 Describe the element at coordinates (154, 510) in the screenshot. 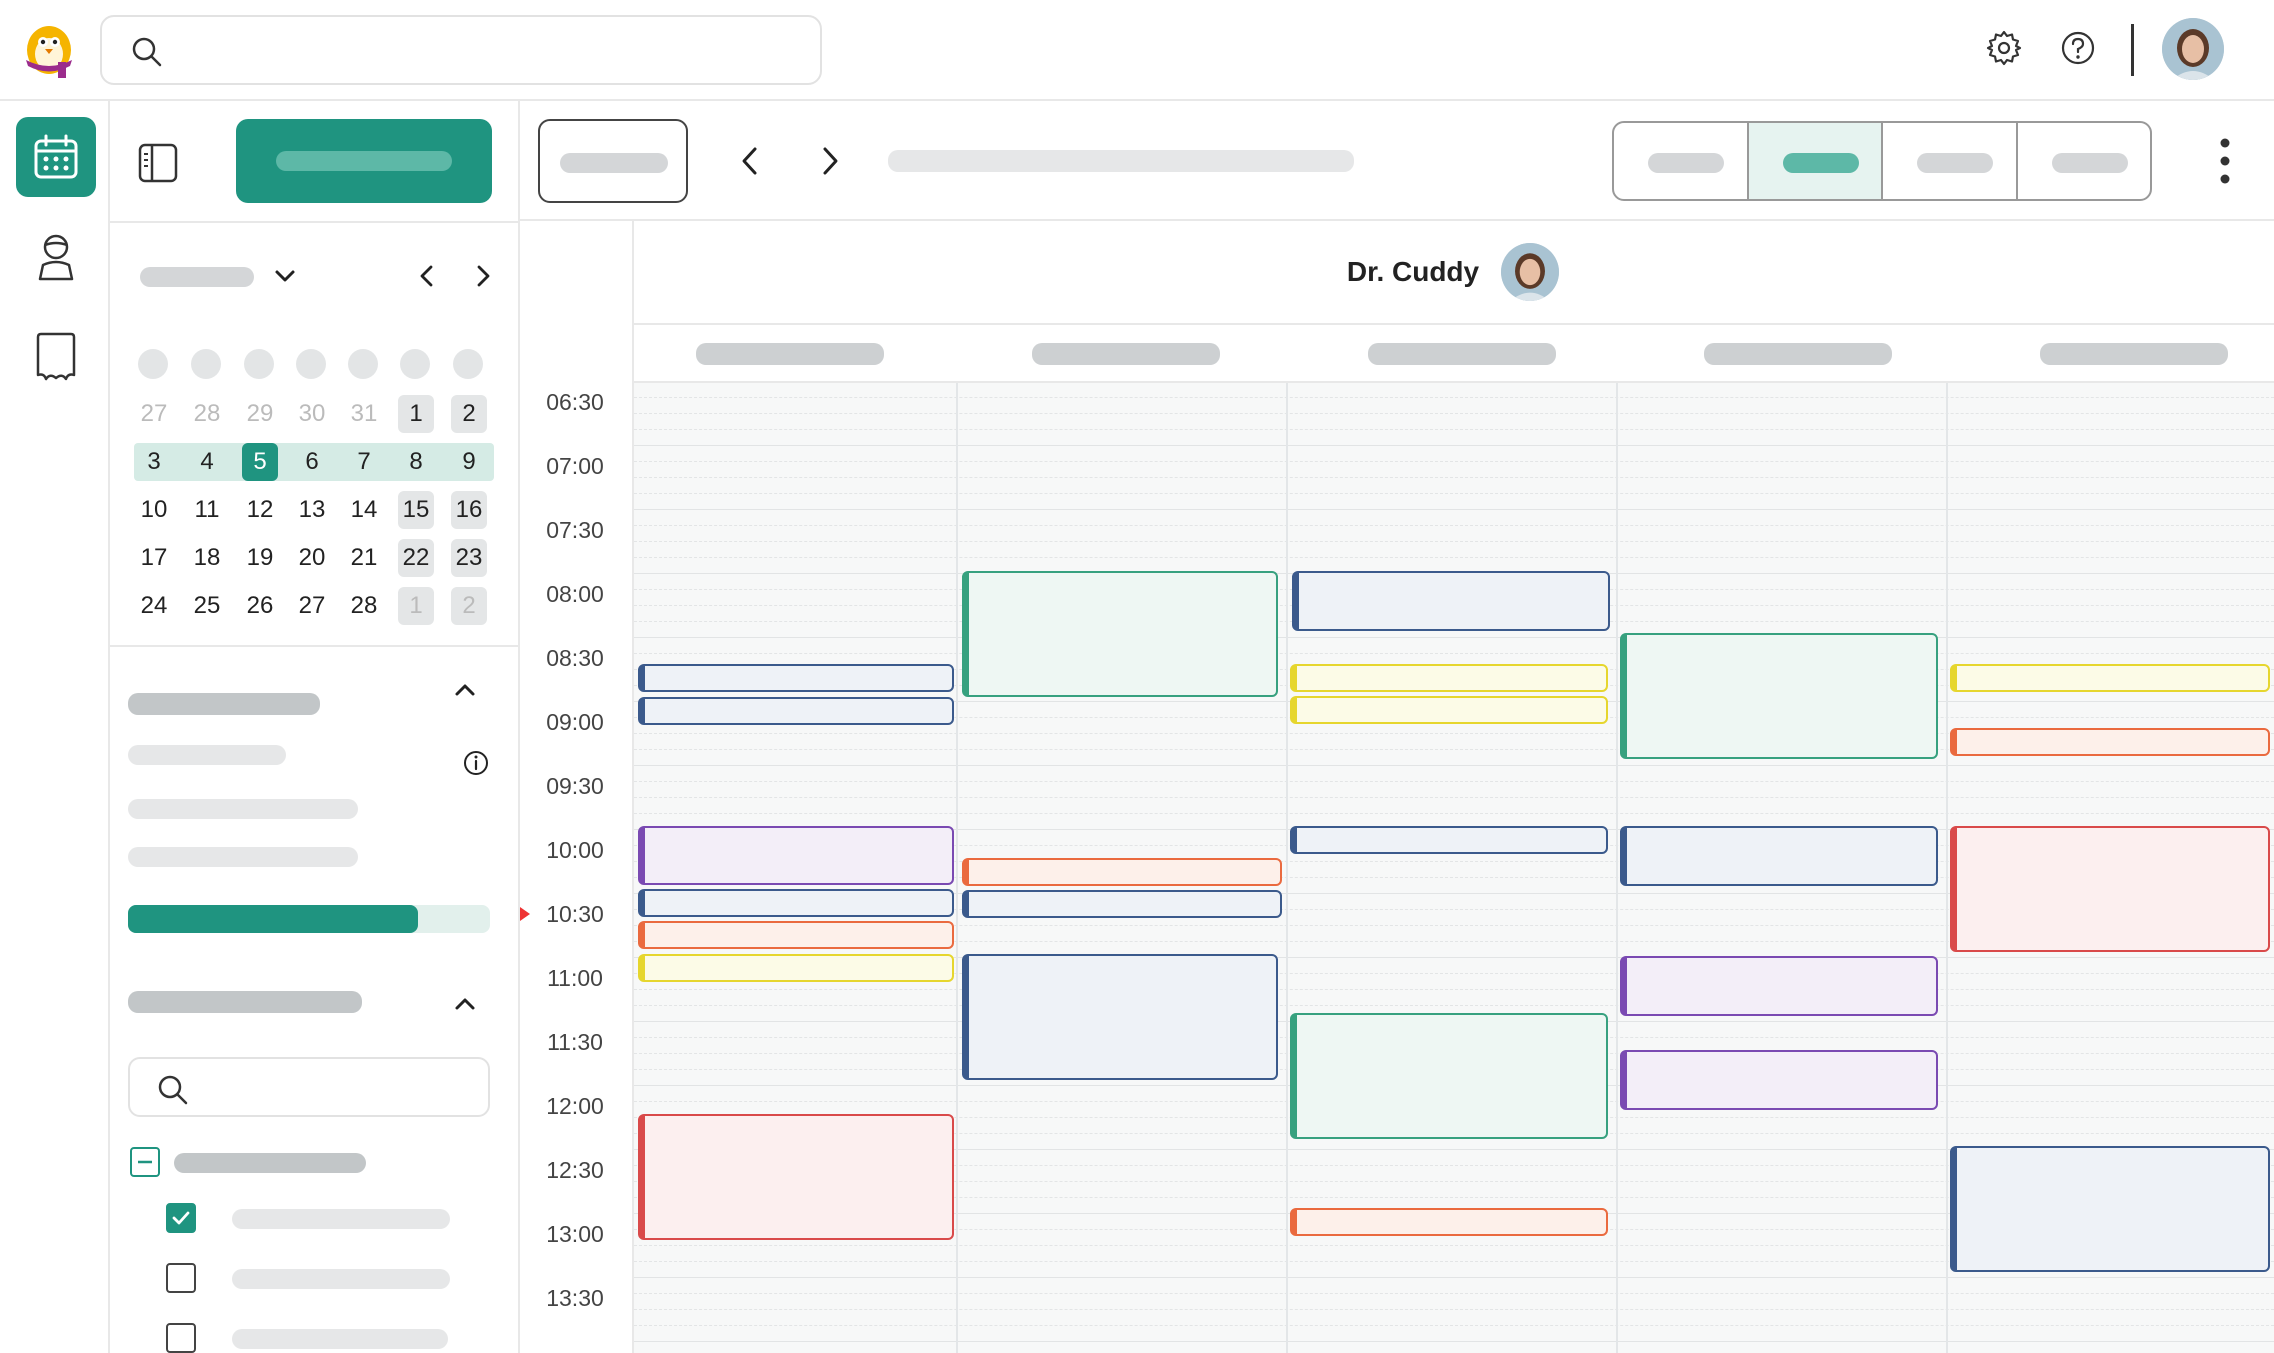

I see `day-cell: 10` at that location.